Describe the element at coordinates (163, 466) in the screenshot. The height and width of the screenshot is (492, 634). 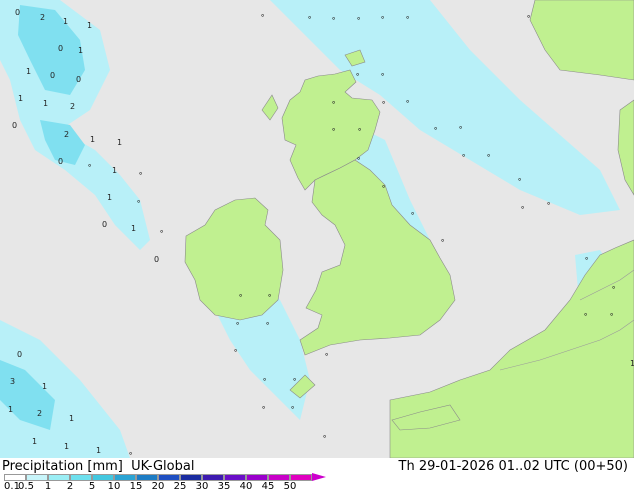
I see `title-model: UK-Global` at that location.